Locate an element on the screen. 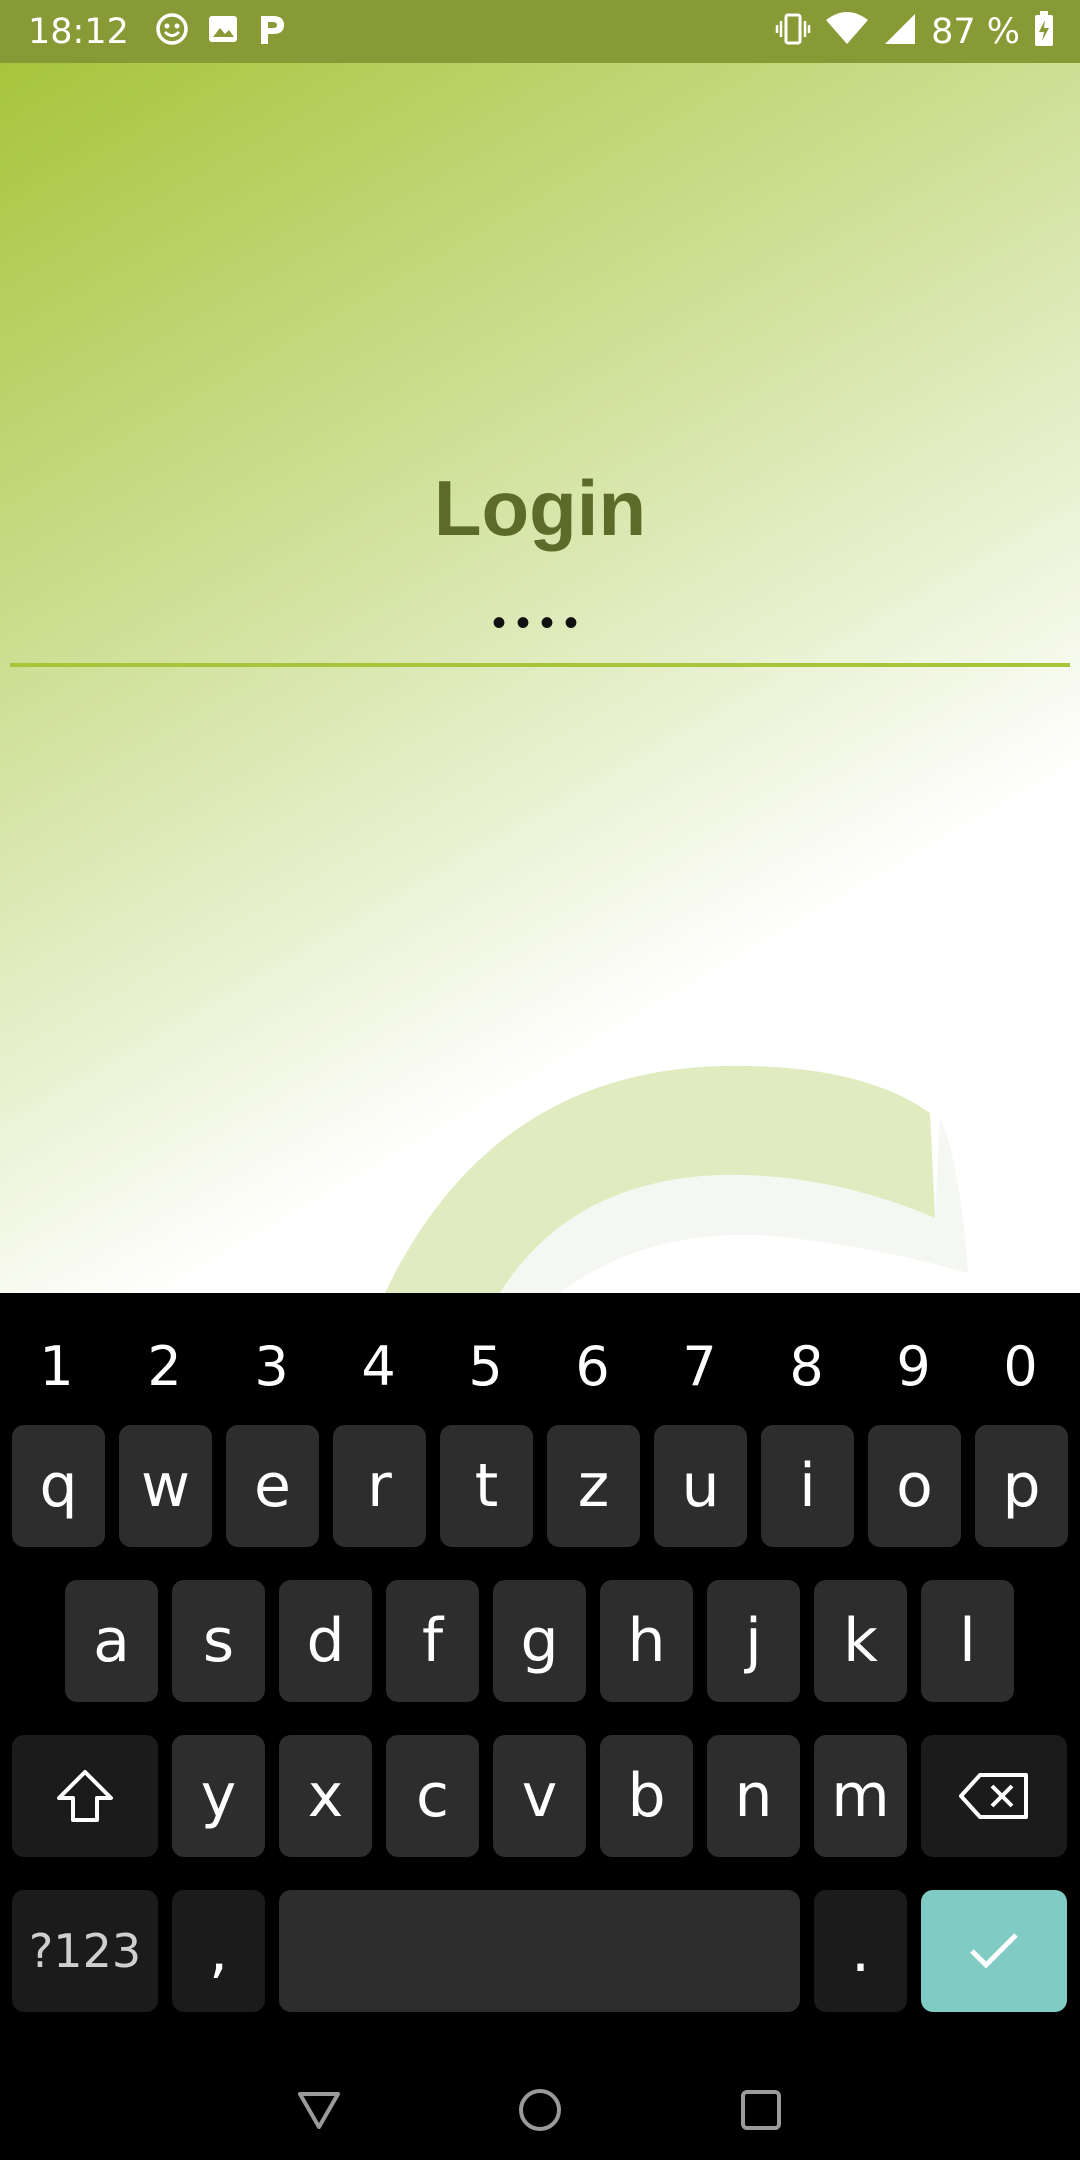  shift-icon is located at coordinates (85, 1796).